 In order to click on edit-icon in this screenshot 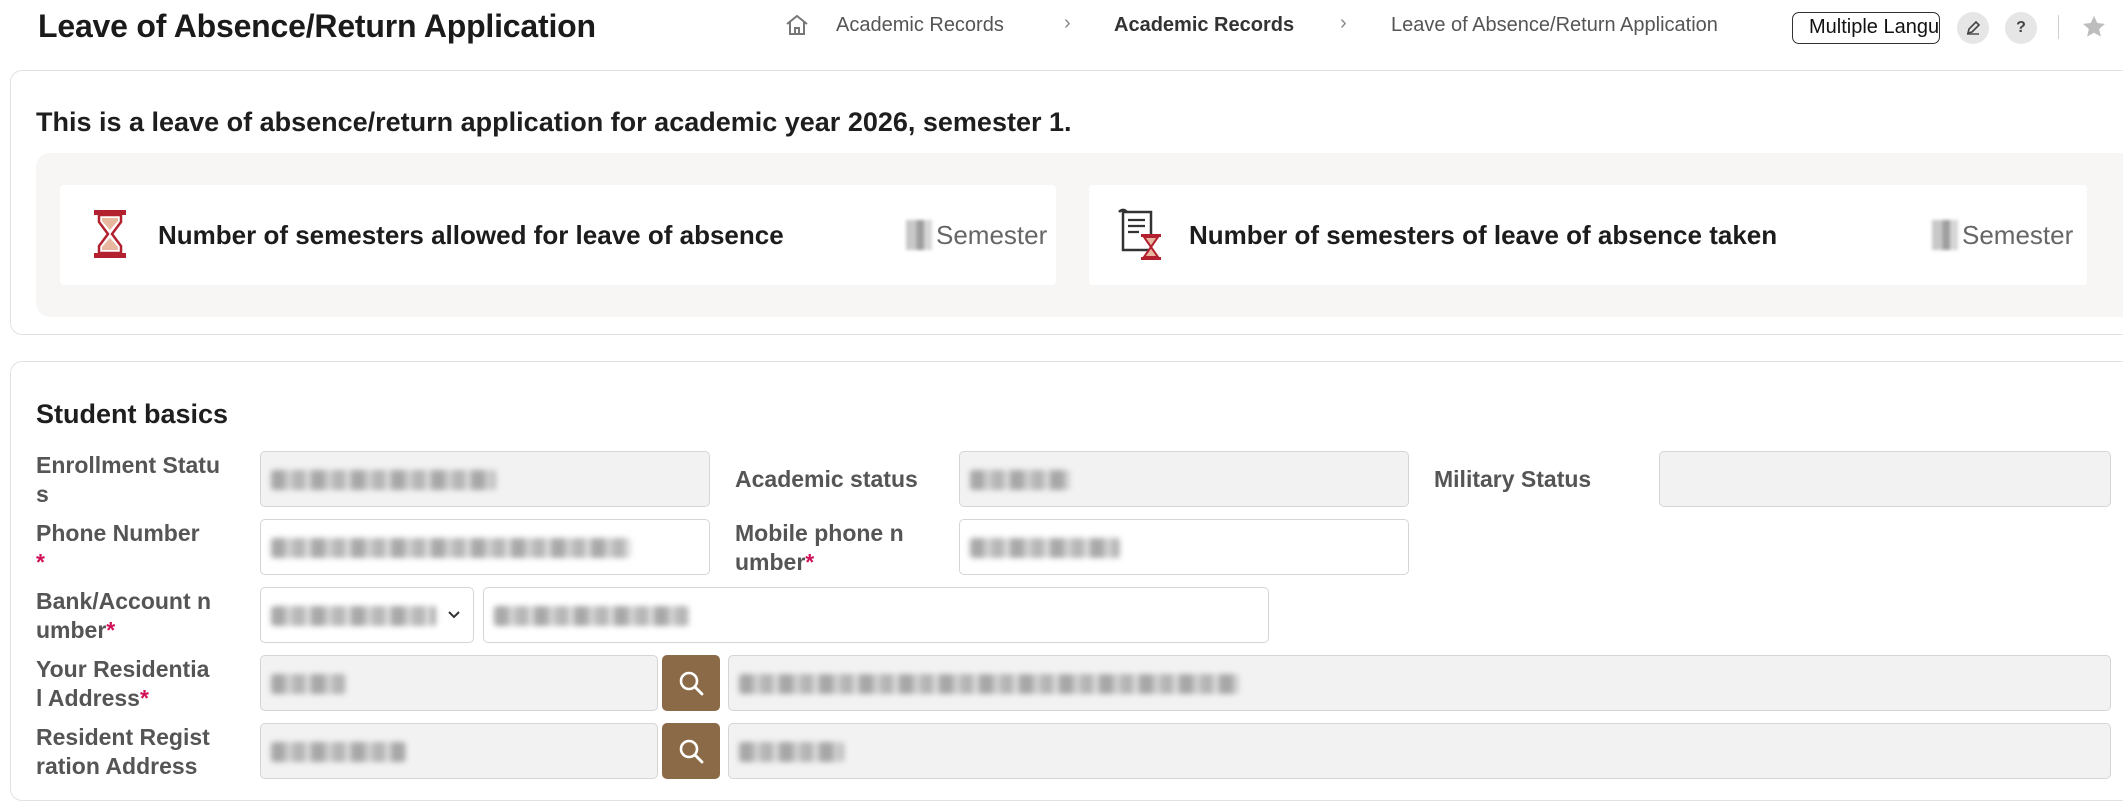, I will do `click(1973, 28)`.